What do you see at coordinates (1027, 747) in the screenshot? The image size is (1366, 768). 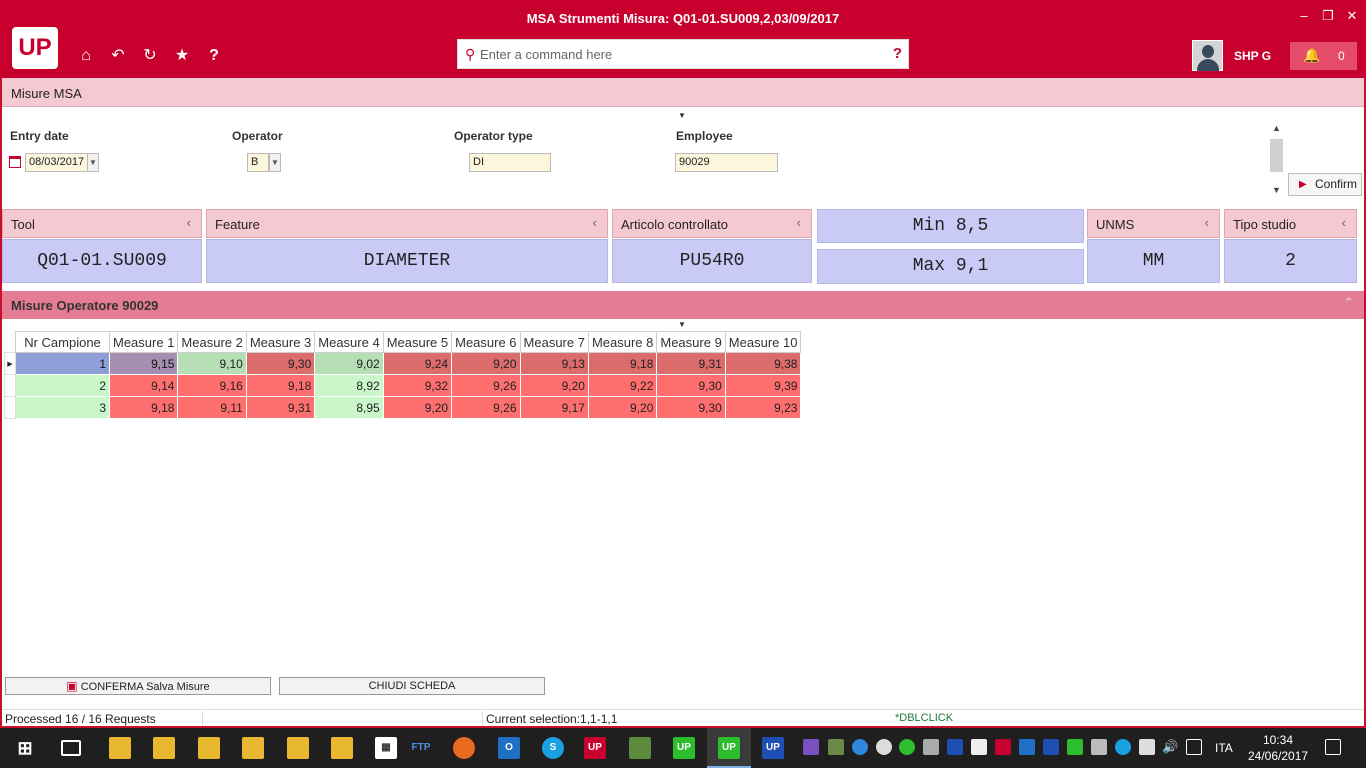 I see `outlook-tray-icon` at bounding box center [1027, 747].